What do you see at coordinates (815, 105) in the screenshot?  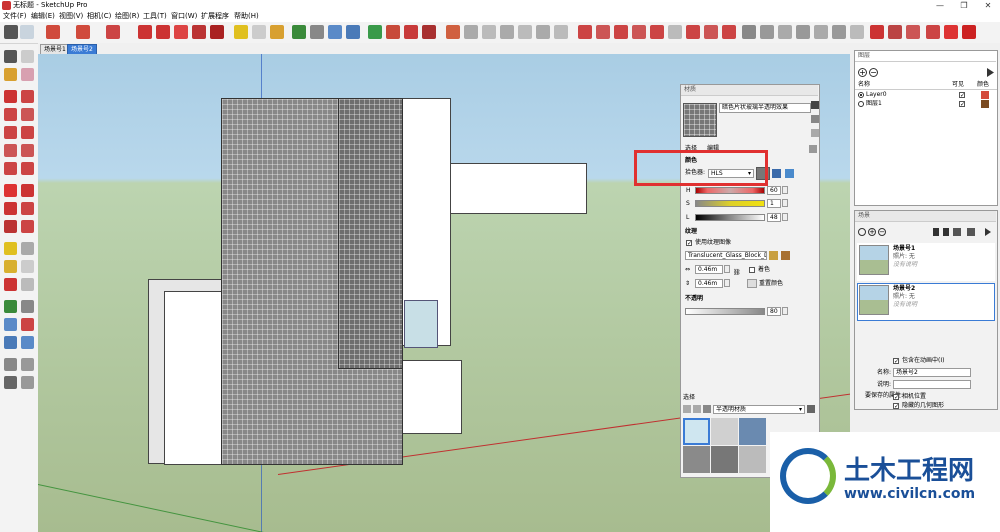 I see `create-material-icon` at bounding box center [815, 105].